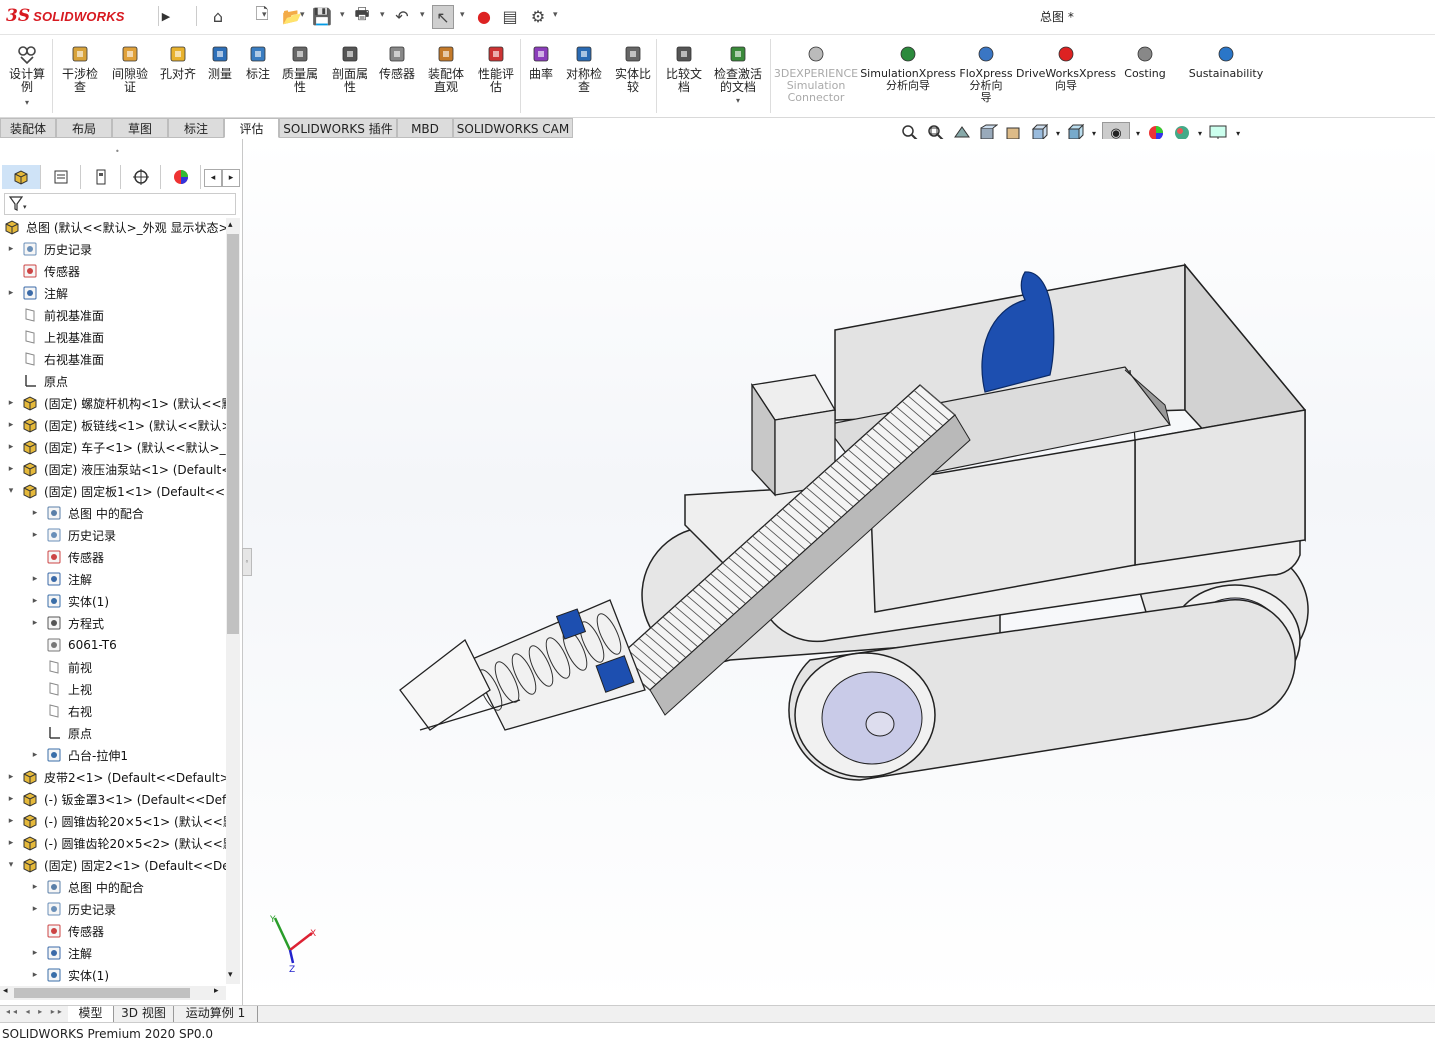 This screenshot has height=1047, width=1435. I want to click on simulationxpress-button: SimulationXpress 分析向导, so click(908, 67).